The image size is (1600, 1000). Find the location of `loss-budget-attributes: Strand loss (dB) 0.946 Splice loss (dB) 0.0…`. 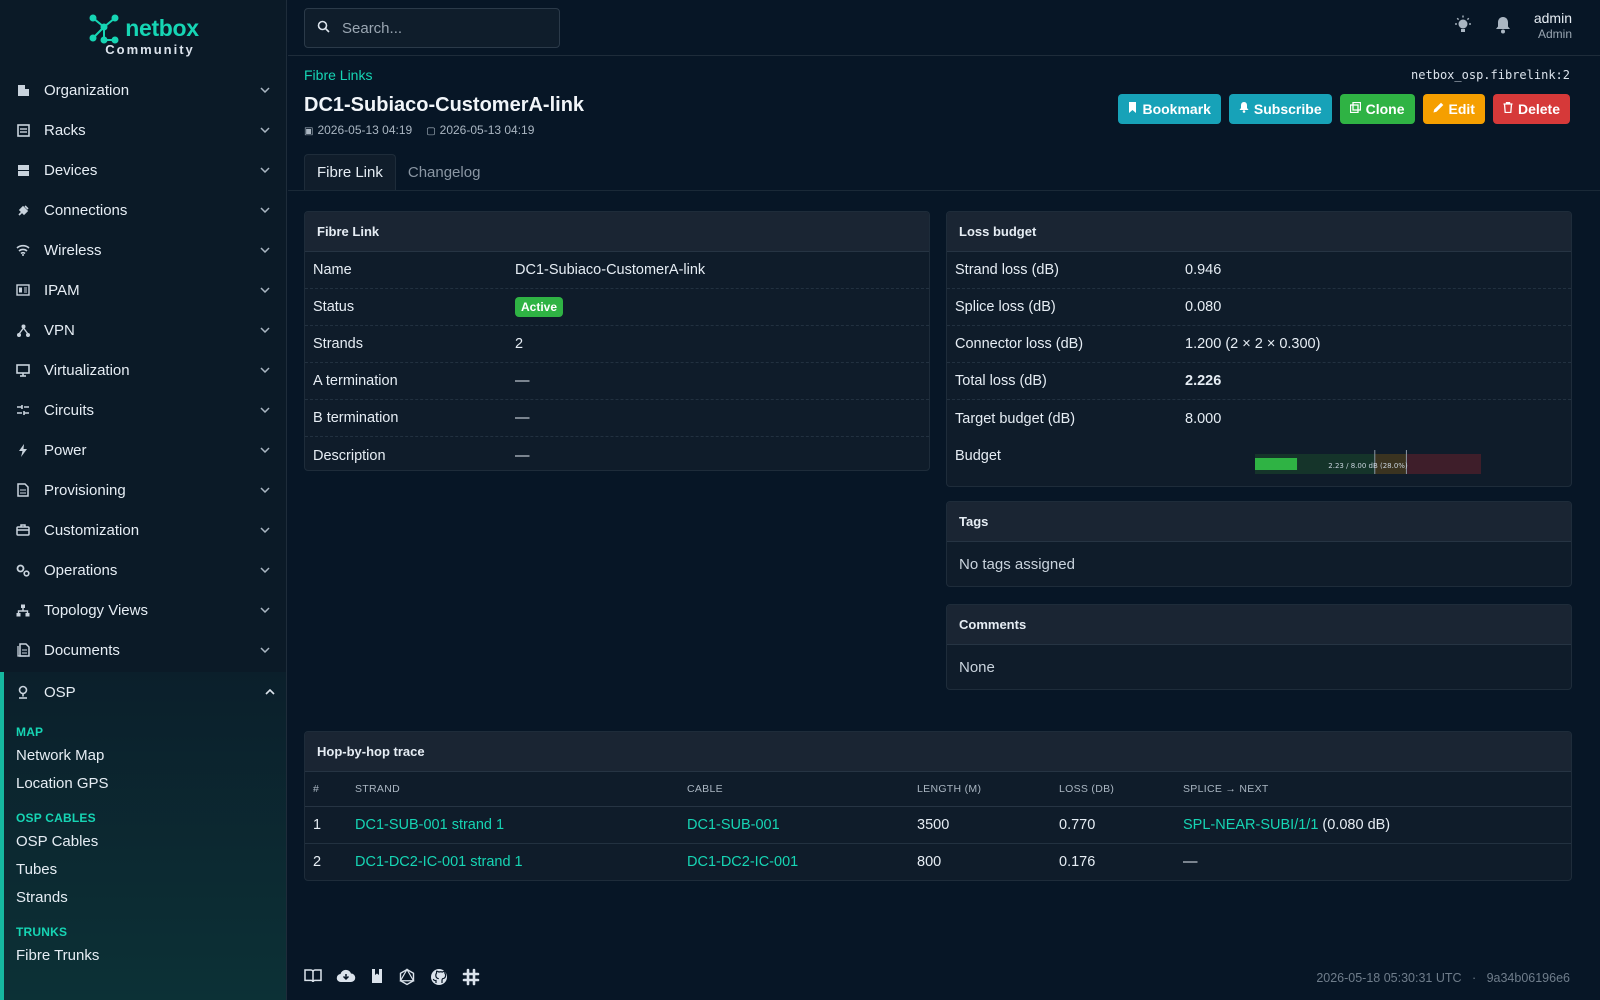

loss-budget-attributes: Strand loss (dB) 0.946 Splice loss (dB) 0.0… is located at coordinates (1259, 344).